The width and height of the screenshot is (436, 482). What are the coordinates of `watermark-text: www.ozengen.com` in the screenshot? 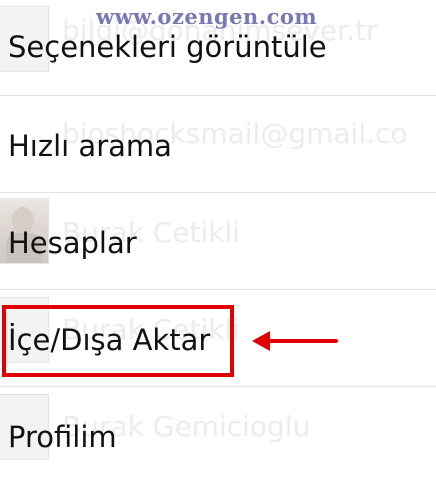 It's located at (207, 16).